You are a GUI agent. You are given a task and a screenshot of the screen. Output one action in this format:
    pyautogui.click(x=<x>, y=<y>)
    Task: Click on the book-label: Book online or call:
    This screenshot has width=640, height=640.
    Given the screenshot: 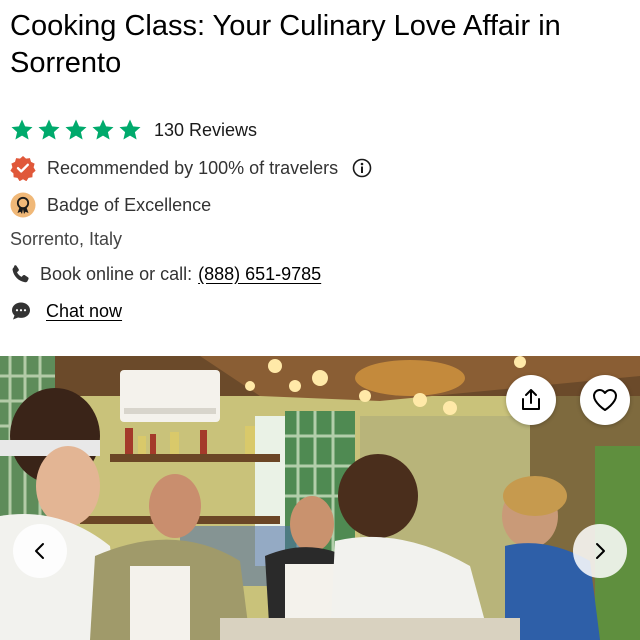 What is the action you would take?
    pyautogui.click(x=116, y=273)
    